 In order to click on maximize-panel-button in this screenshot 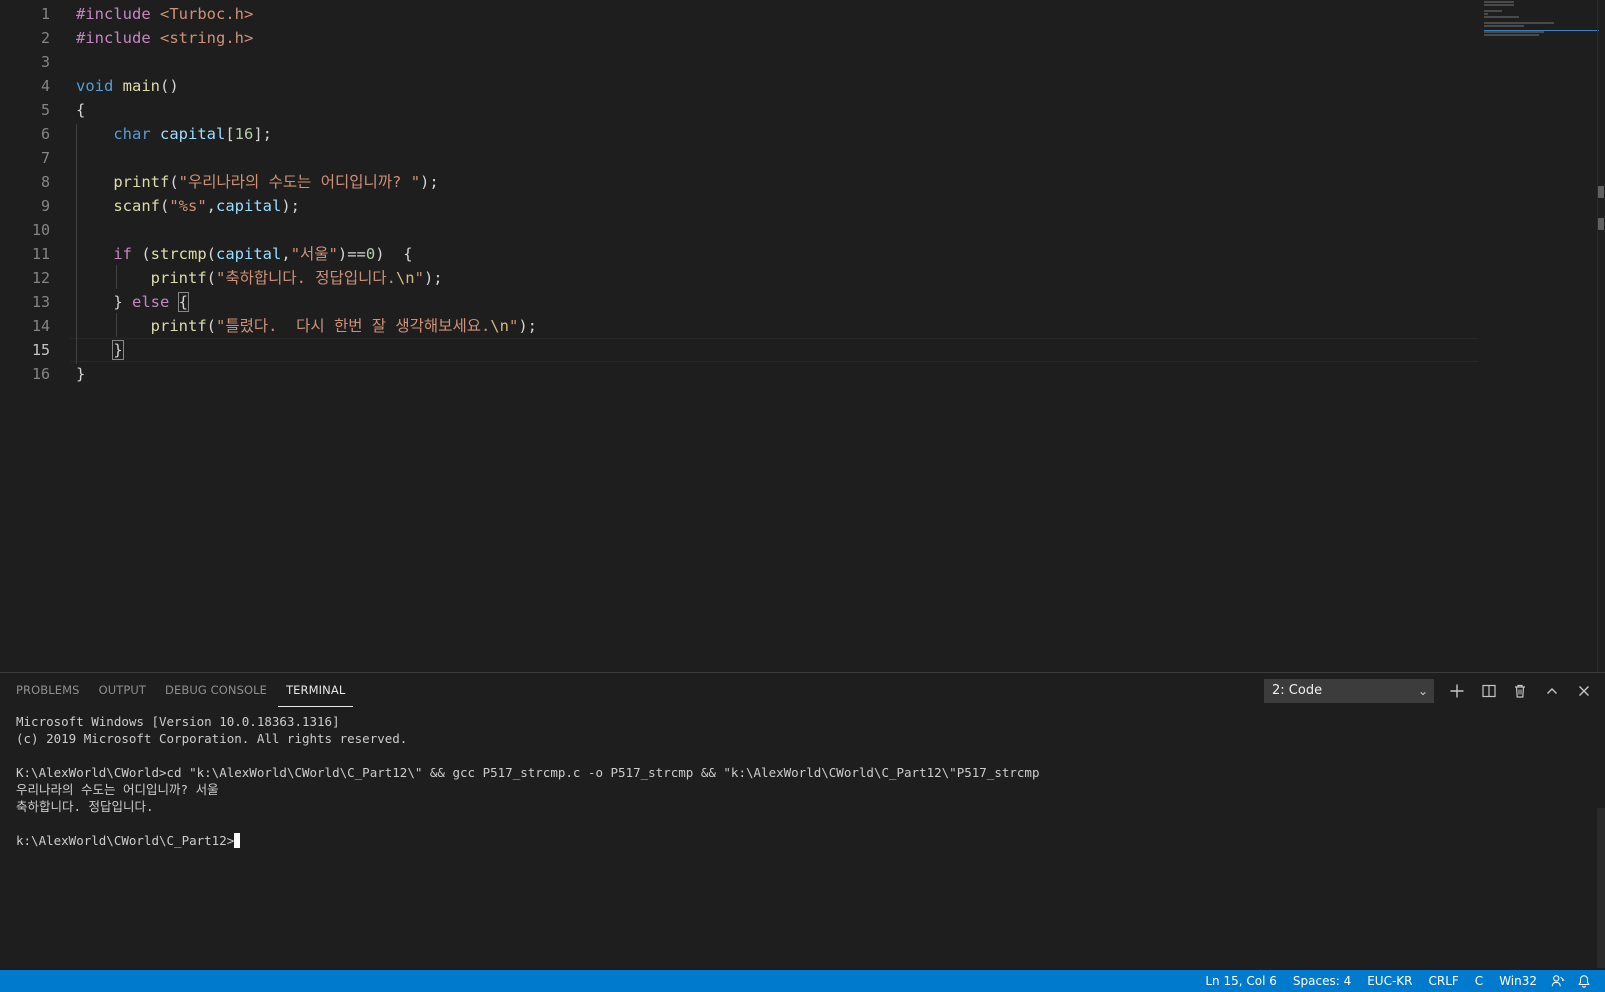, I will do `click(1552, 691)`.